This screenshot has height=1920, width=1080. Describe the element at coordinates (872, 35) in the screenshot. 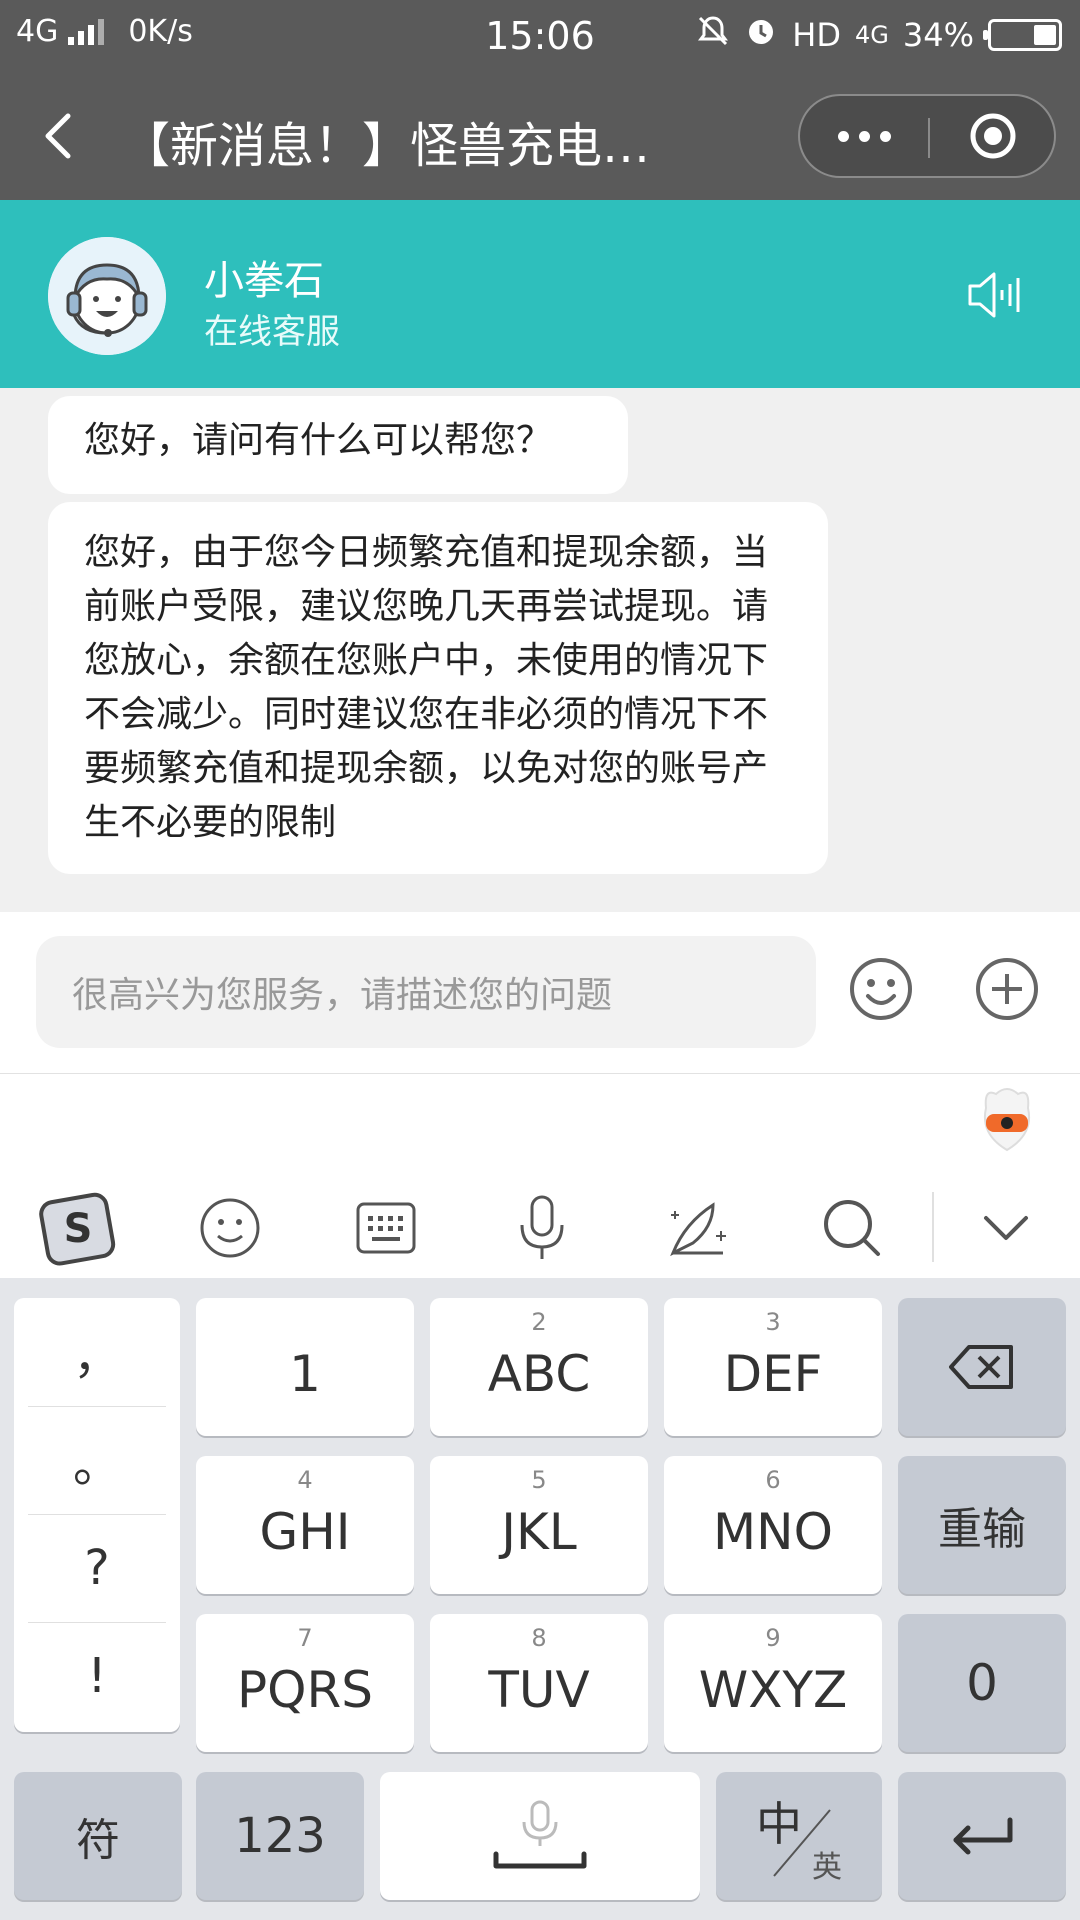

I see `network-type-2: 4G` at that location.